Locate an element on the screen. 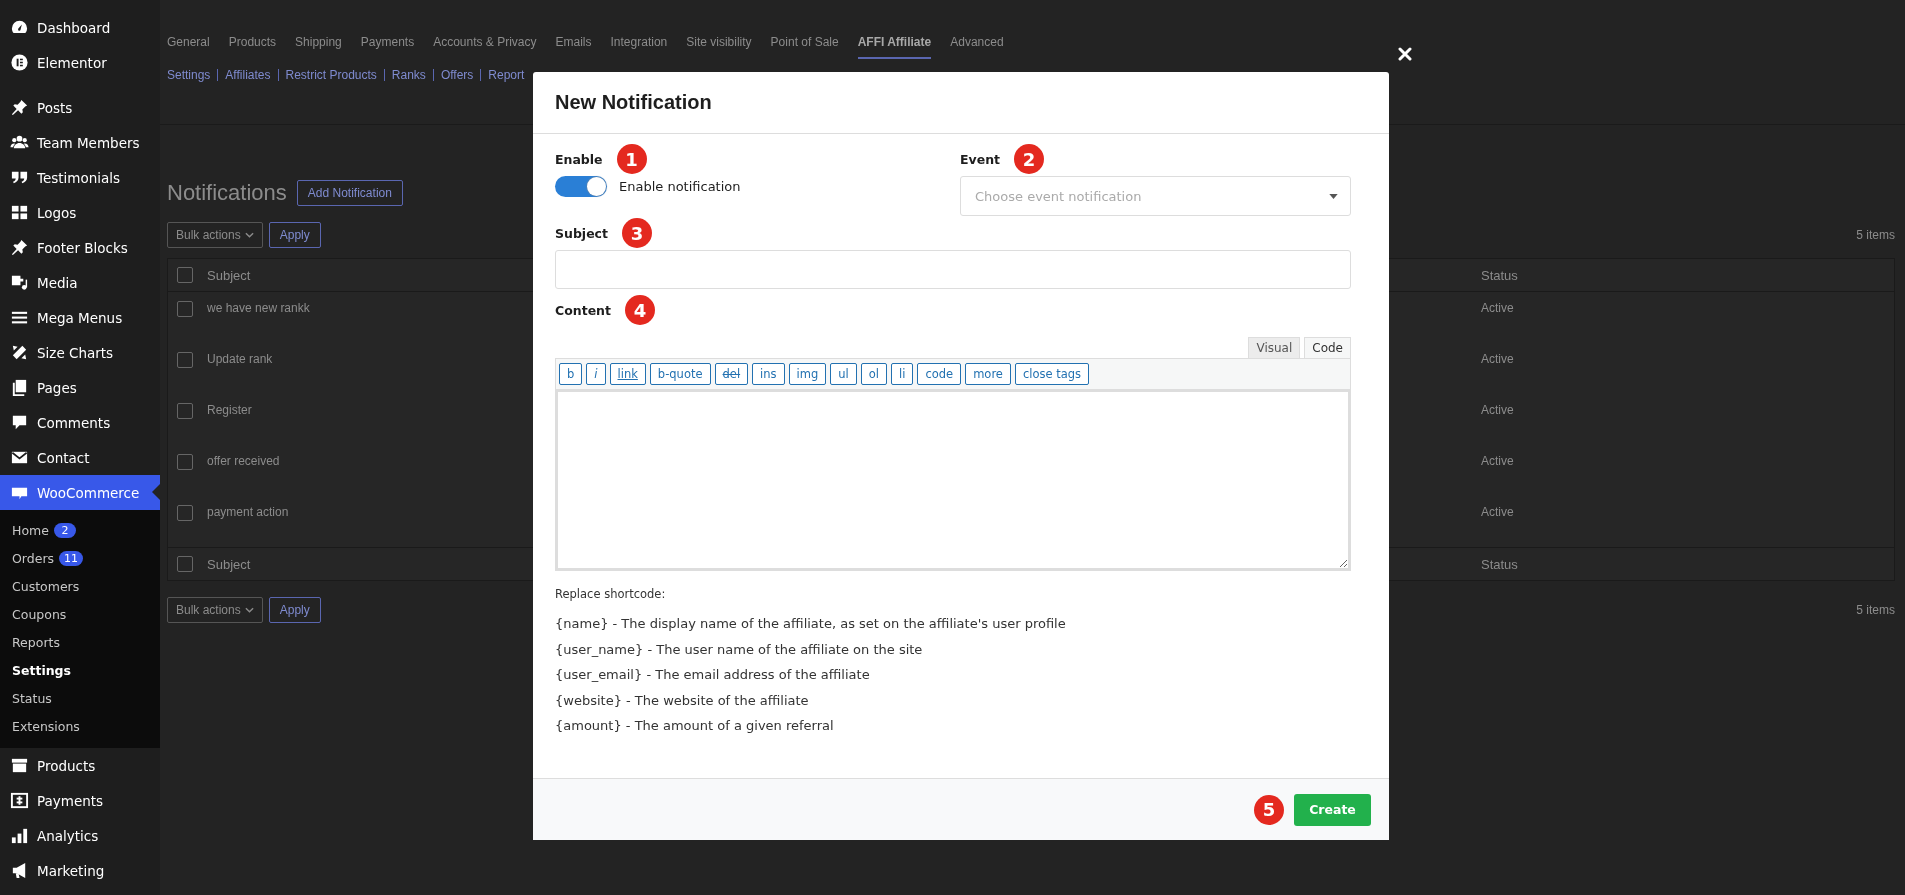 The width and height of the screenshot is (1905, 895). sidebar-item: Testimonials is located at coordinates (80, 177).